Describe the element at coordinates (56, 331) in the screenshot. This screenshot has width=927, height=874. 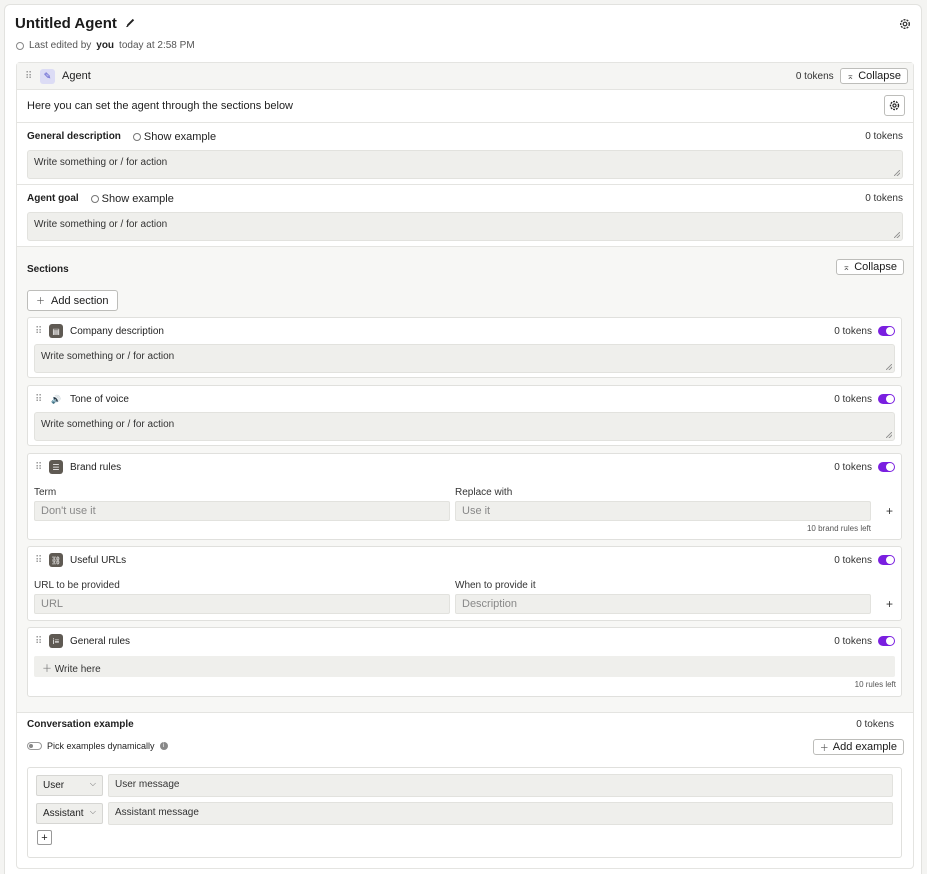
I see `book-icon: ▤` at that location.